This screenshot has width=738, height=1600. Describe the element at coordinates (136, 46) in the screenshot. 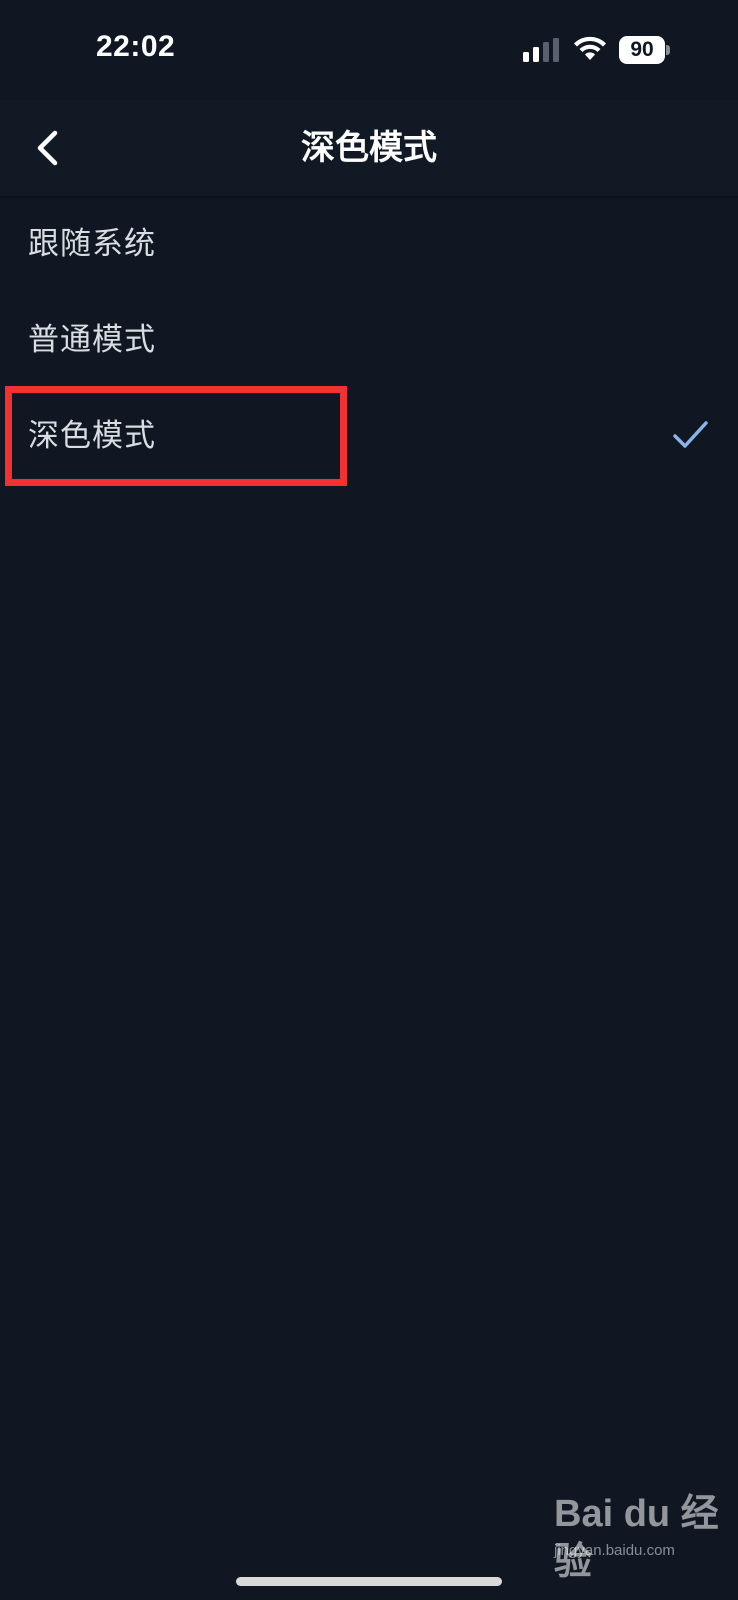

I see `status-time: 22:02` at that location.